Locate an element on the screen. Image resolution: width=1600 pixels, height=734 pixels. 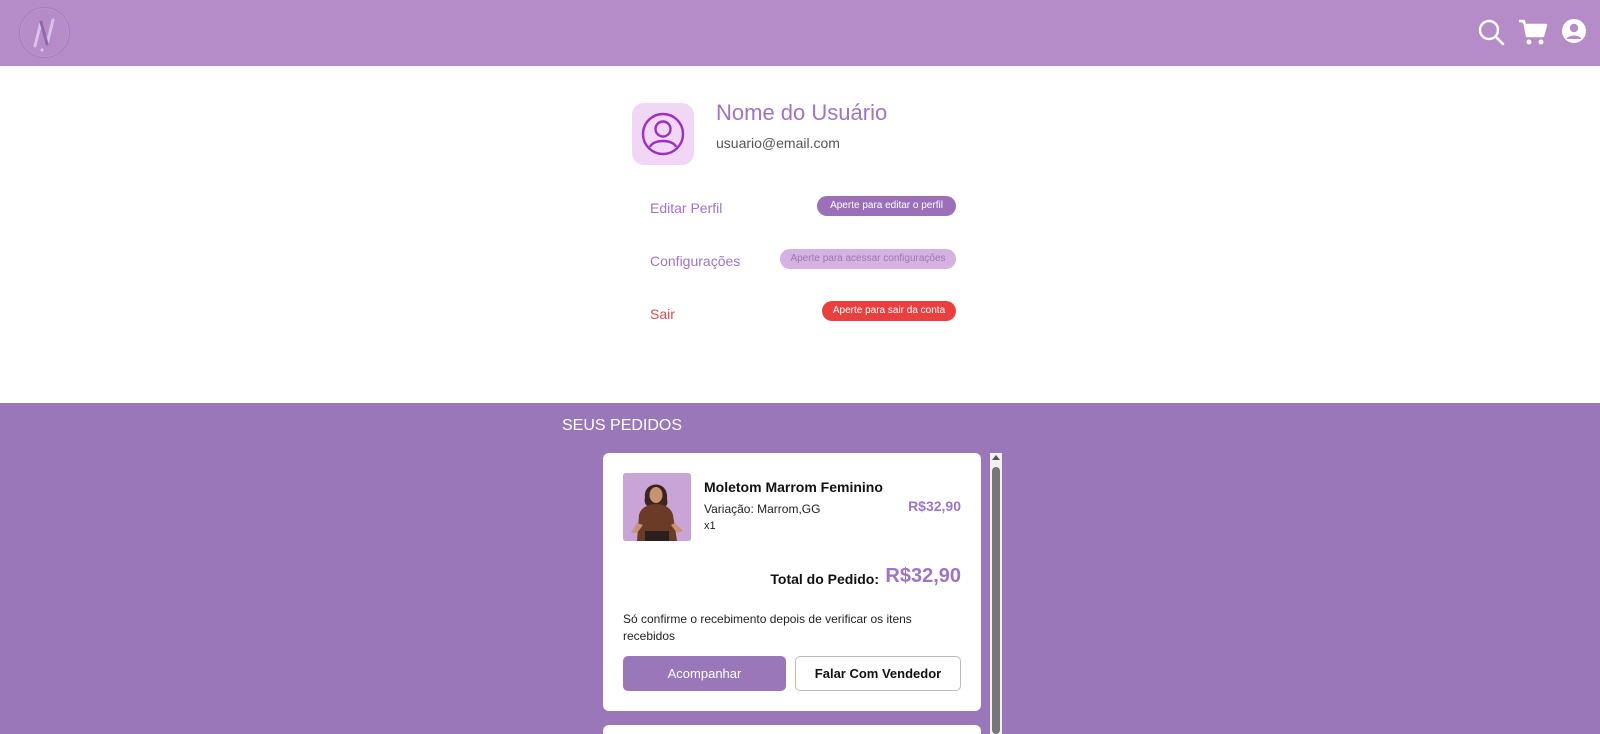
user-email: usuario@email.com is located at coordinates (778, 143).